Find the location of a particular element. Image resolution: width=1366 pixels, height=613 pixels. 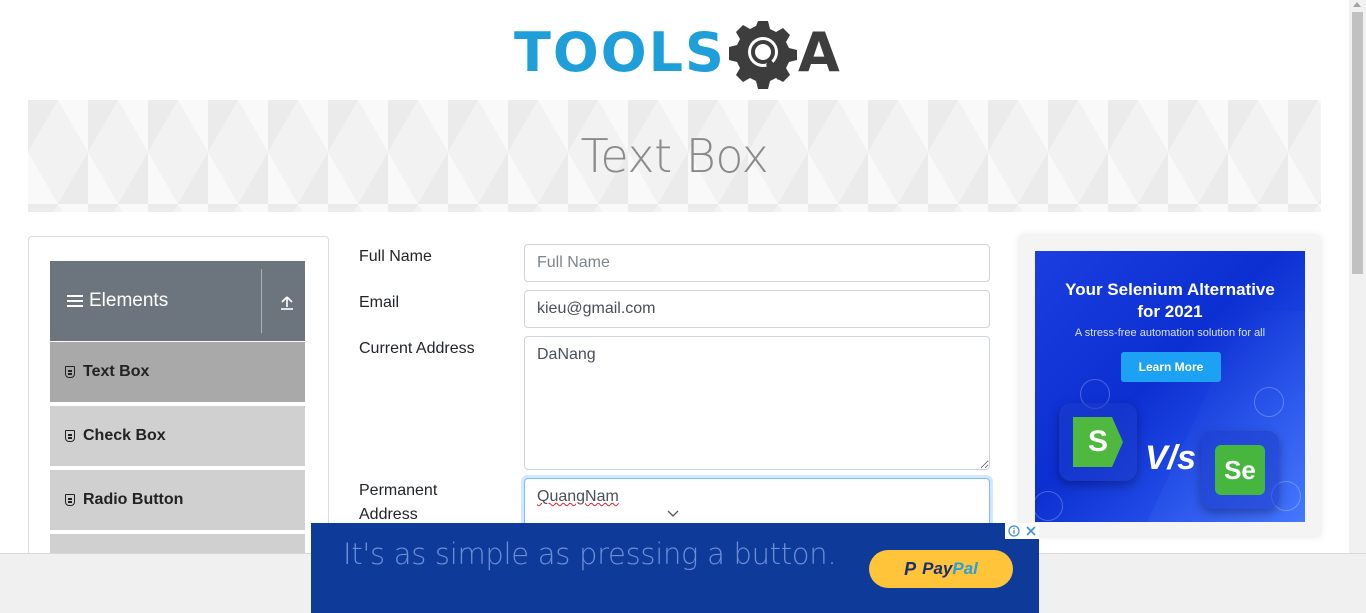

chevron-down-icon is located at coordinates (673, 514).